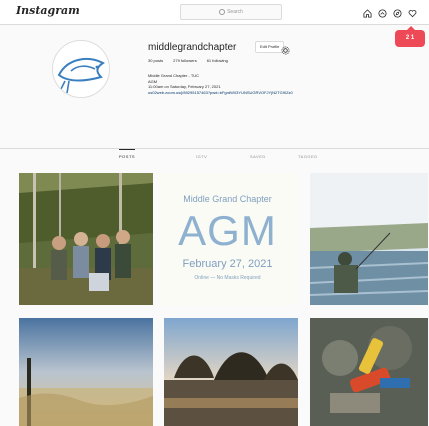 The image size is (429, 426). I want to click on tab-label: TAGGED, so click(308, 156).